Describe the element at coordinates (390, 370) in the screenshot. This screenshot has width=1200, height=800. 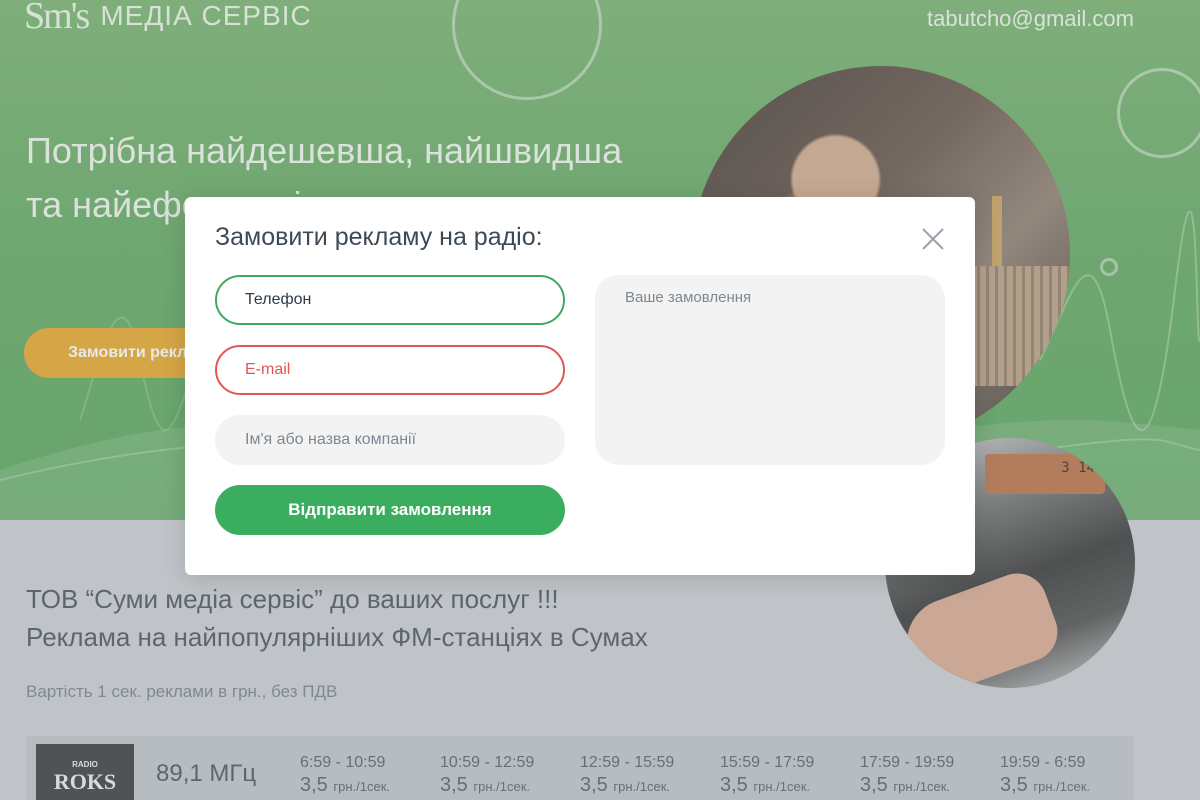
I see `email-field` at that location.